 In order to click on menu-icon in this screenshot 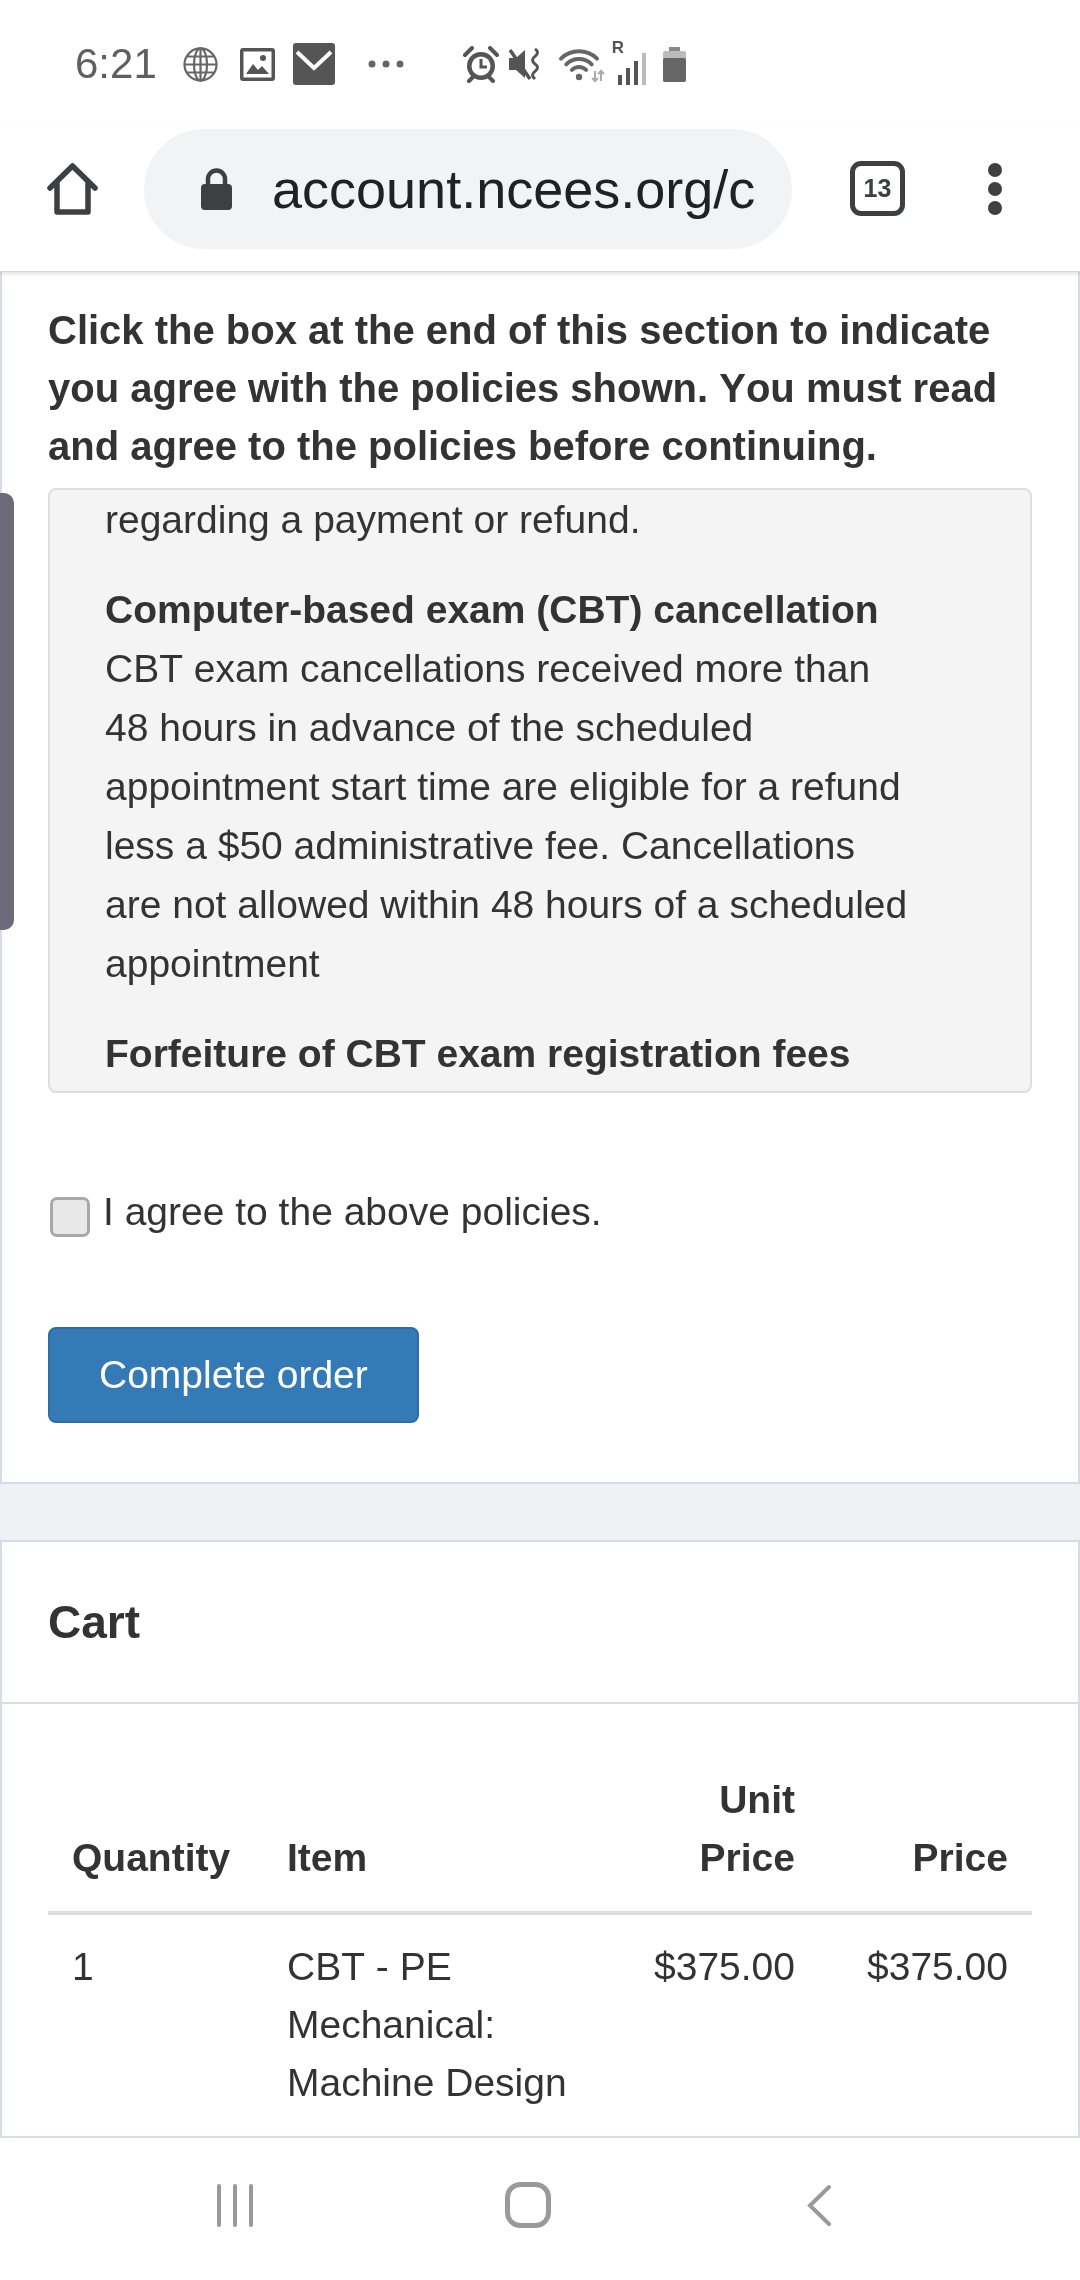, I will do `click(995, 188)`.